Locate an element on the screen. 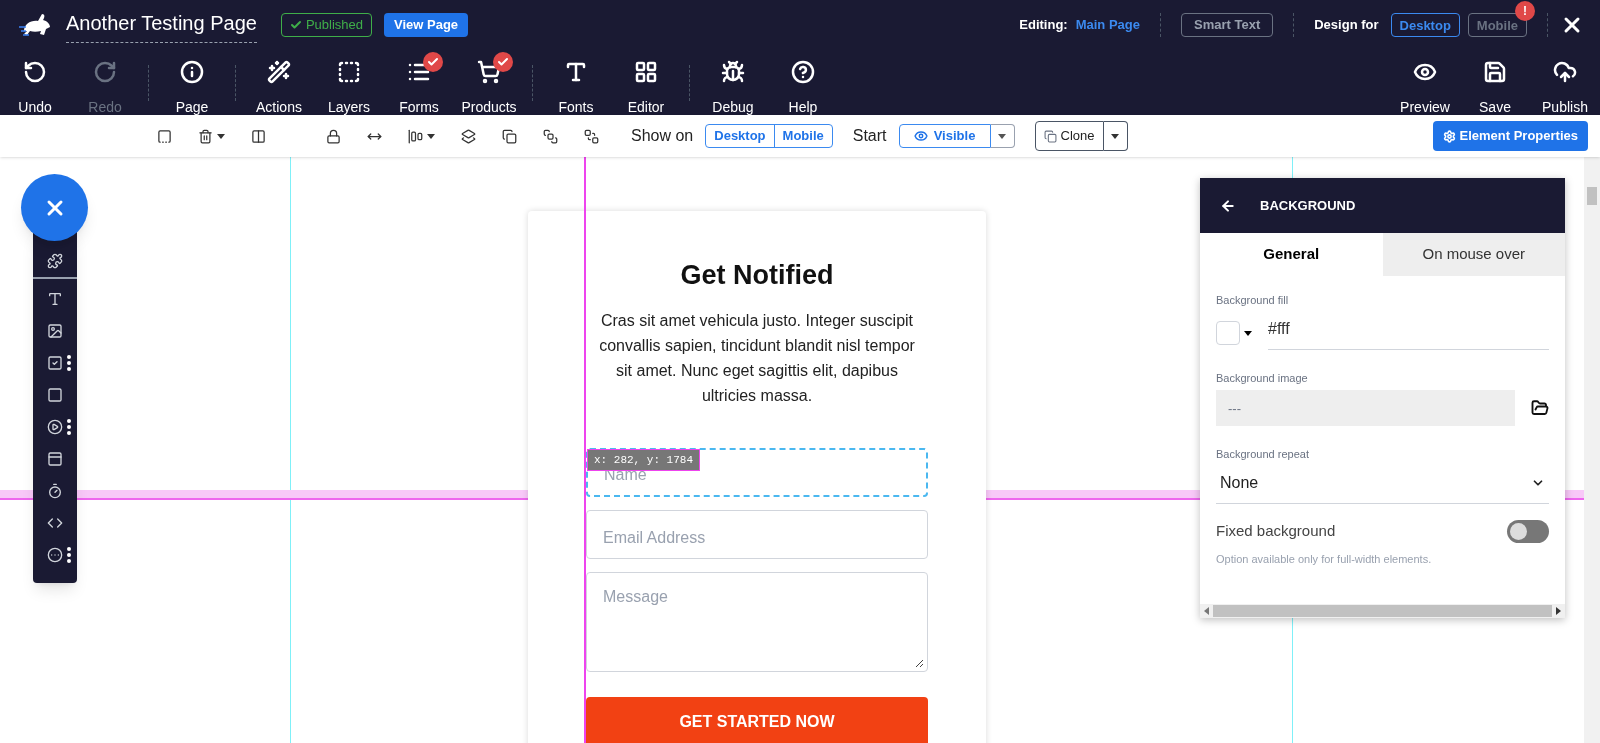 Image resolution: width=1600 pixels, height=743 pixels. checkbox-icon is located at coordinates (55, 363).